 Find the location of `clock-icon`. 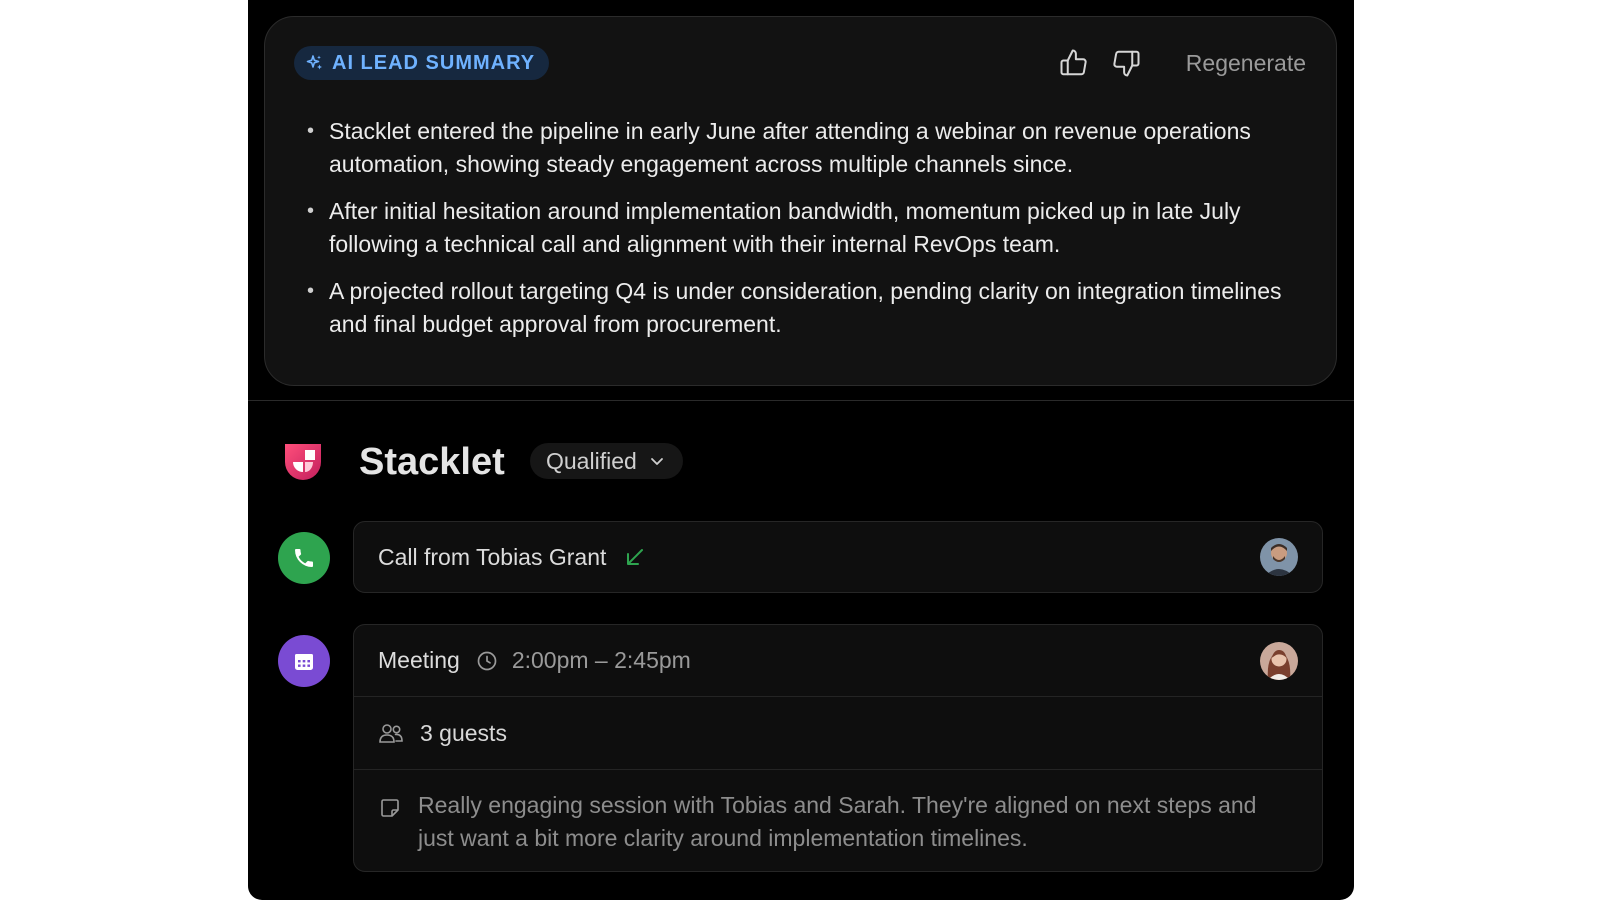

clock-icon is located at coordinates (487, 661).